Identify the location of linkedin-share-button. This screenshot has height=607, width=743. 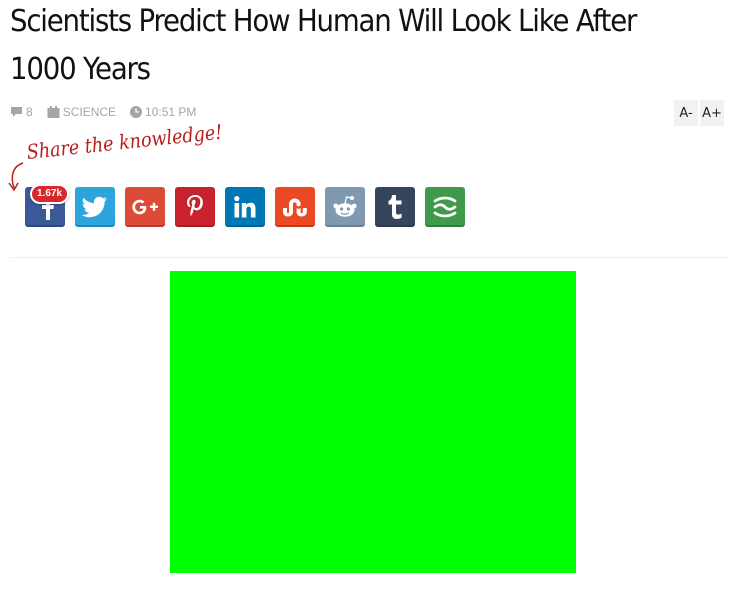
(245, 207).